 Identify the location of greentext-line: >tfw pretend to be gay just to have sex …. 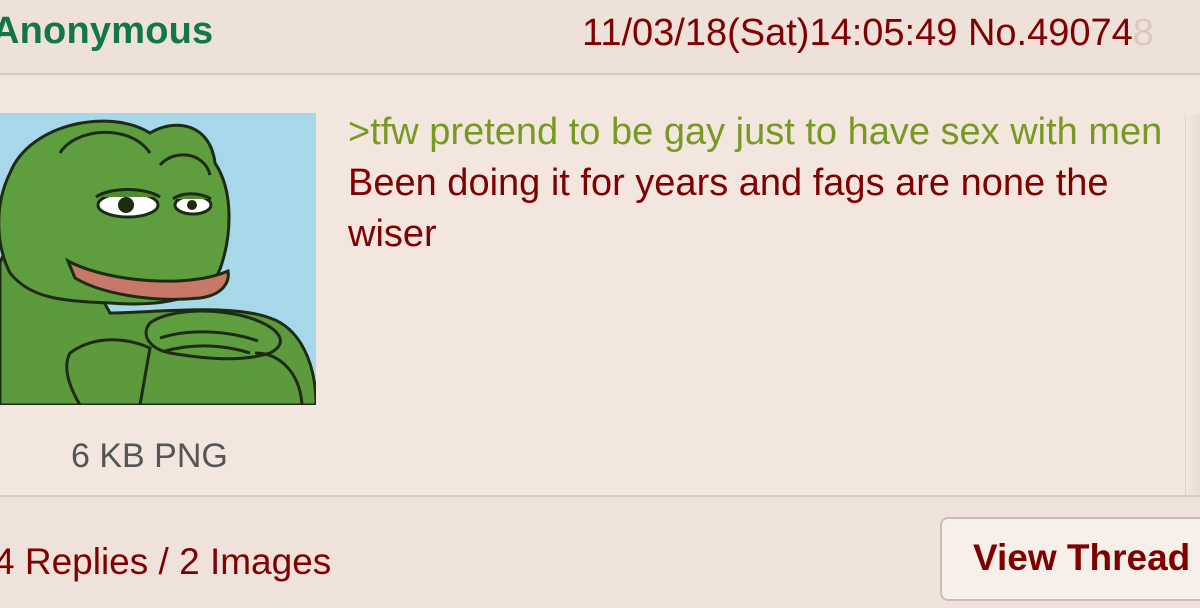
(755, 132).